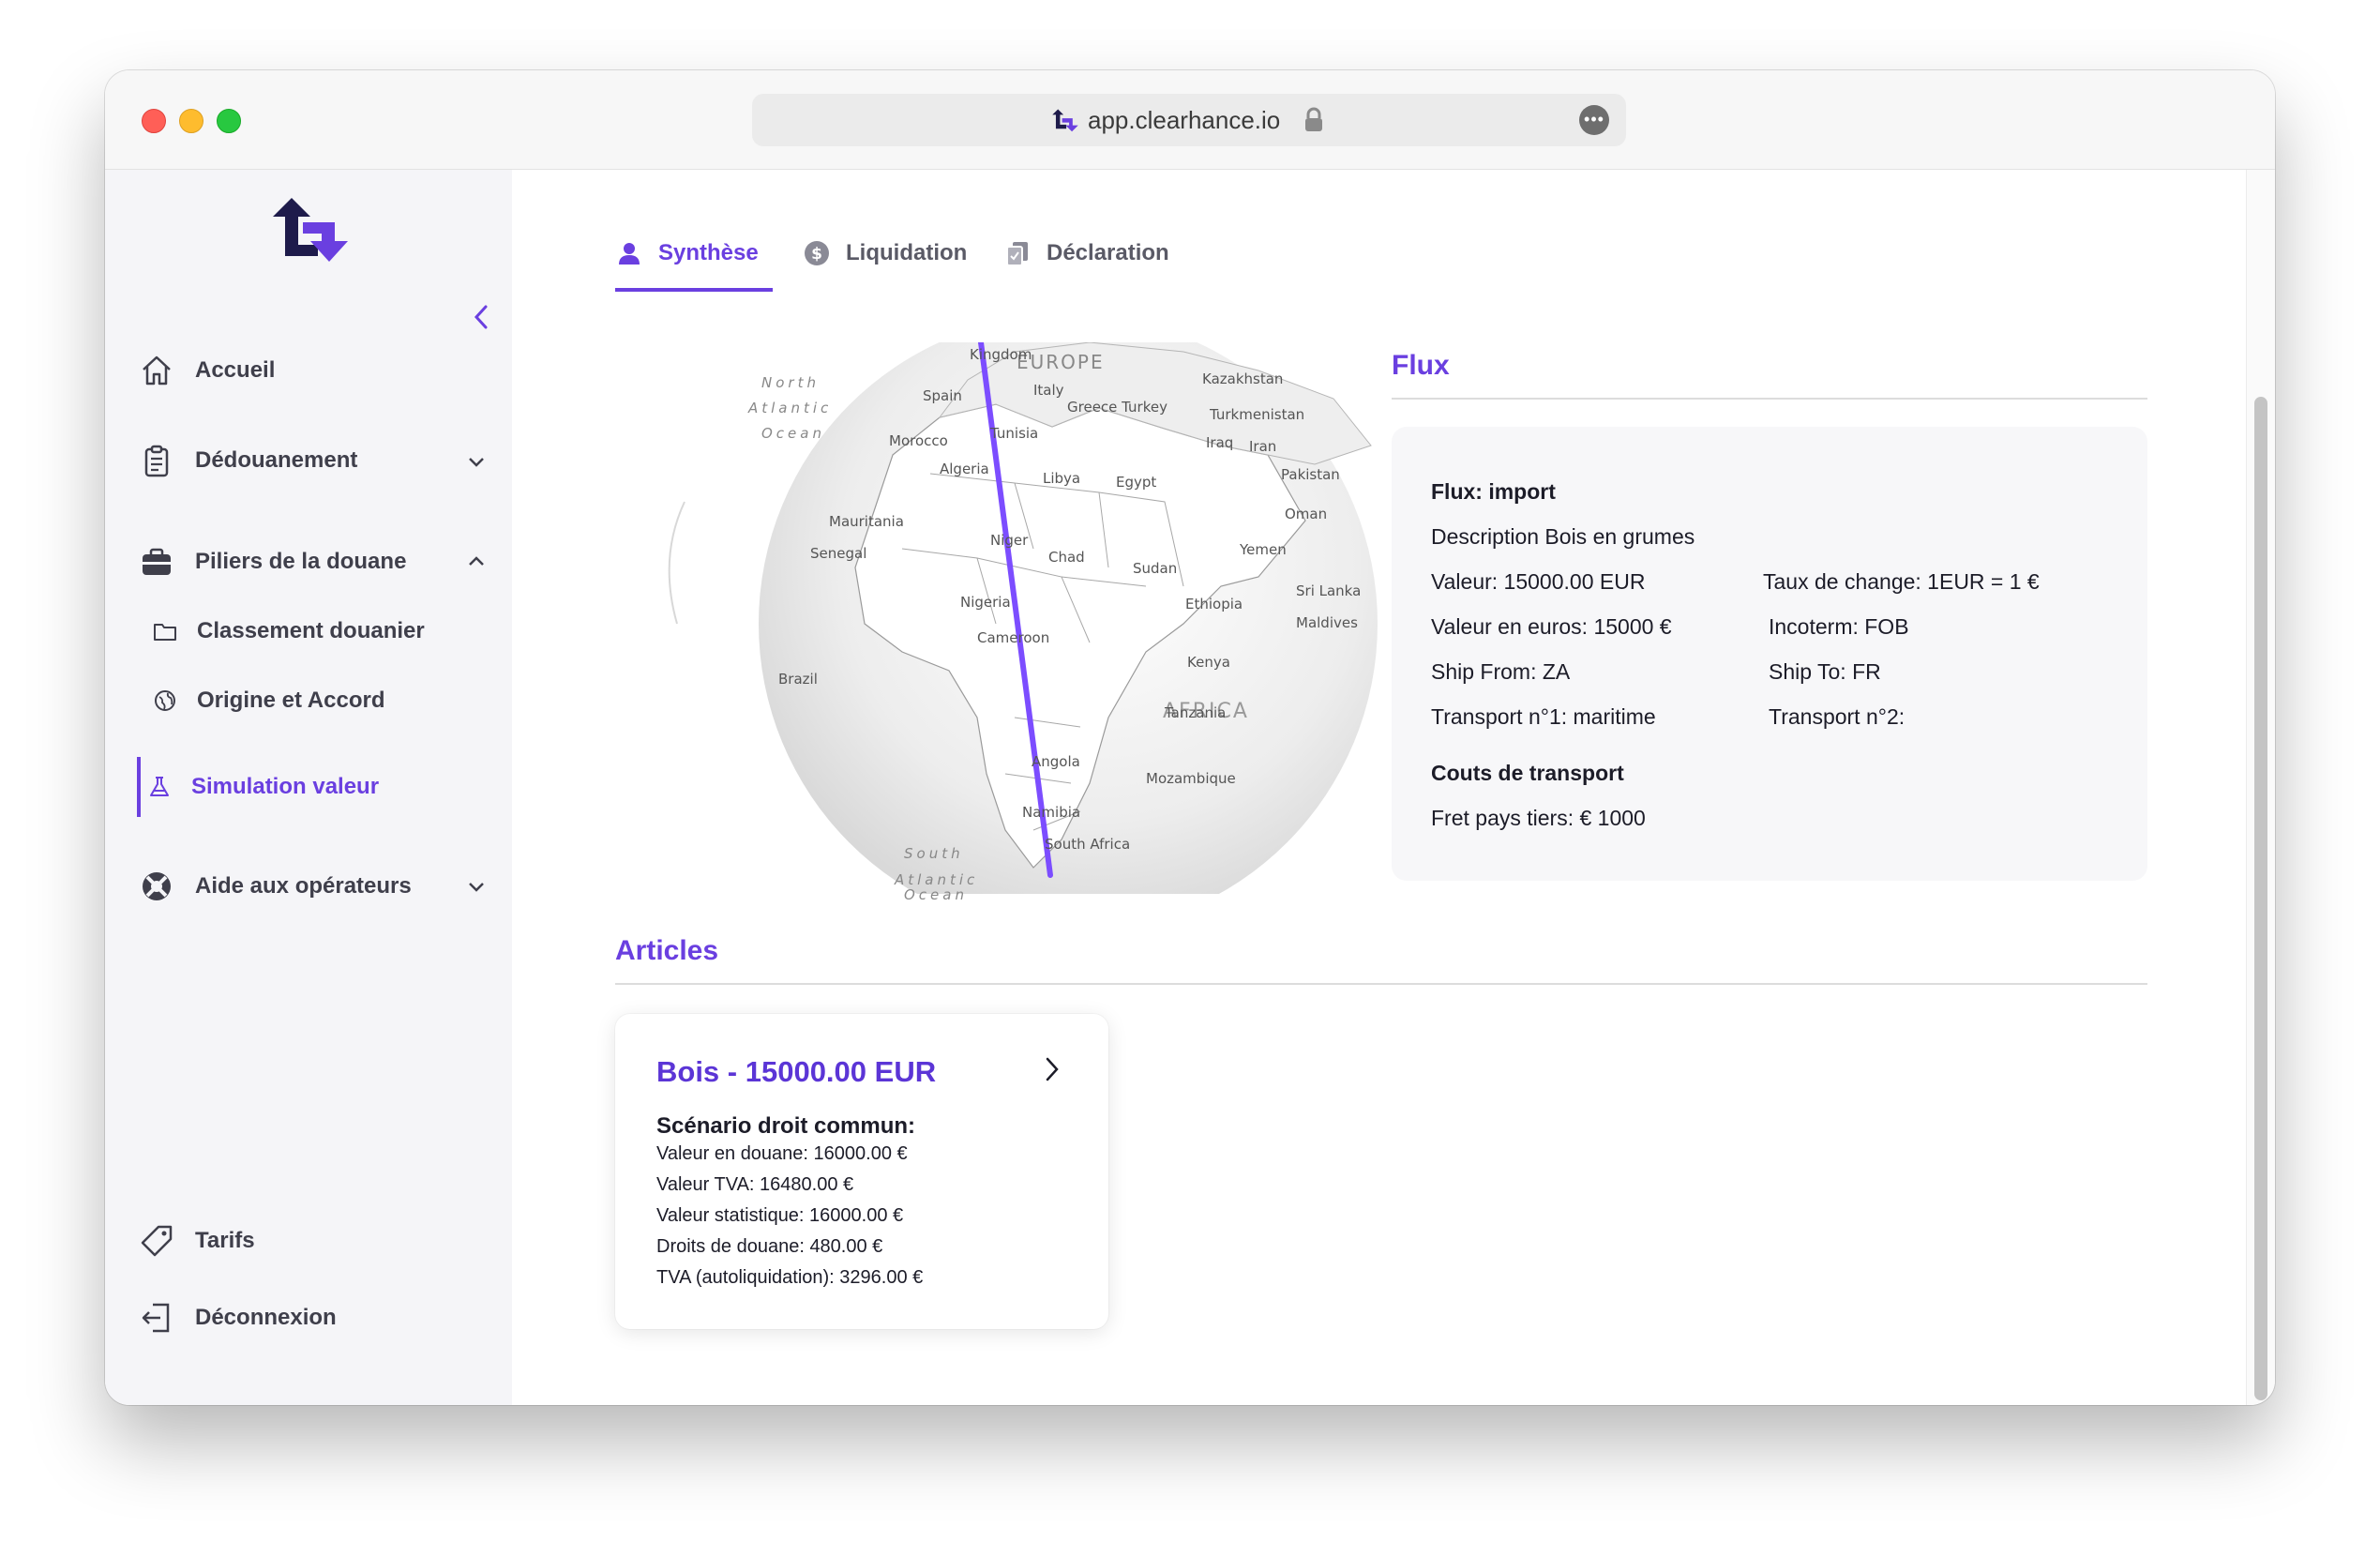 This screenshot has width=2380, height=1542. I want to click on map-label: Brazil, so click(798, 679).